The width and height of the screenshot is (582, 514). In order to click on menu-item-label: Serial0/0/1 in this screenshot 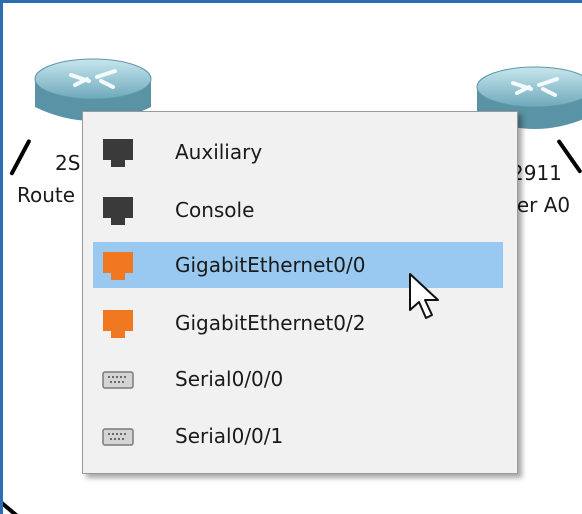, I will do `click(229, 436)`.